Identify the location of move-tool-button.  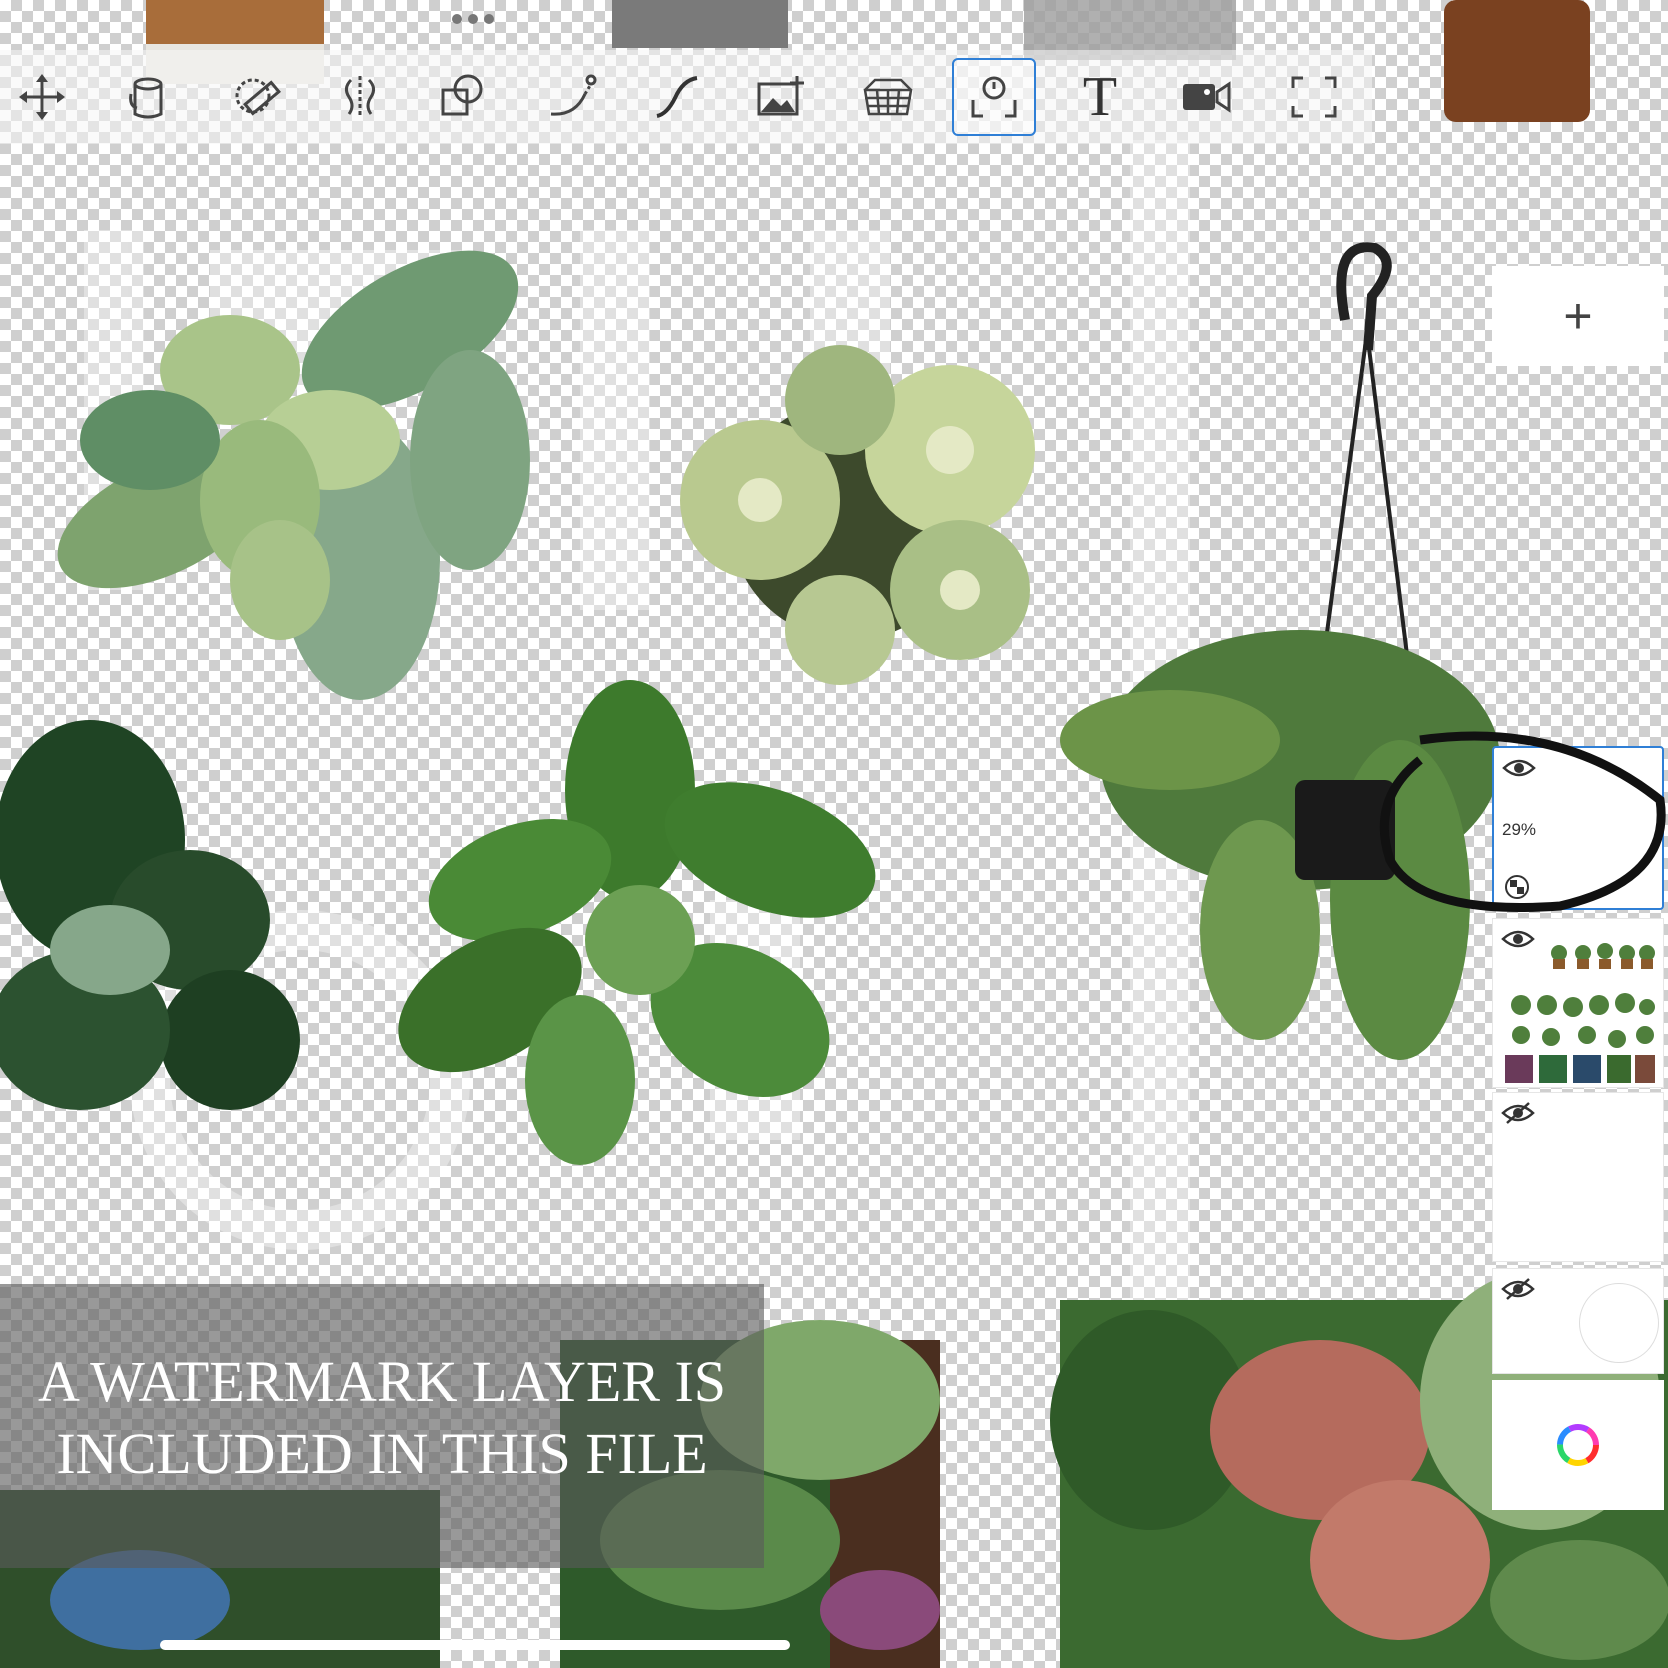
(42, 97).